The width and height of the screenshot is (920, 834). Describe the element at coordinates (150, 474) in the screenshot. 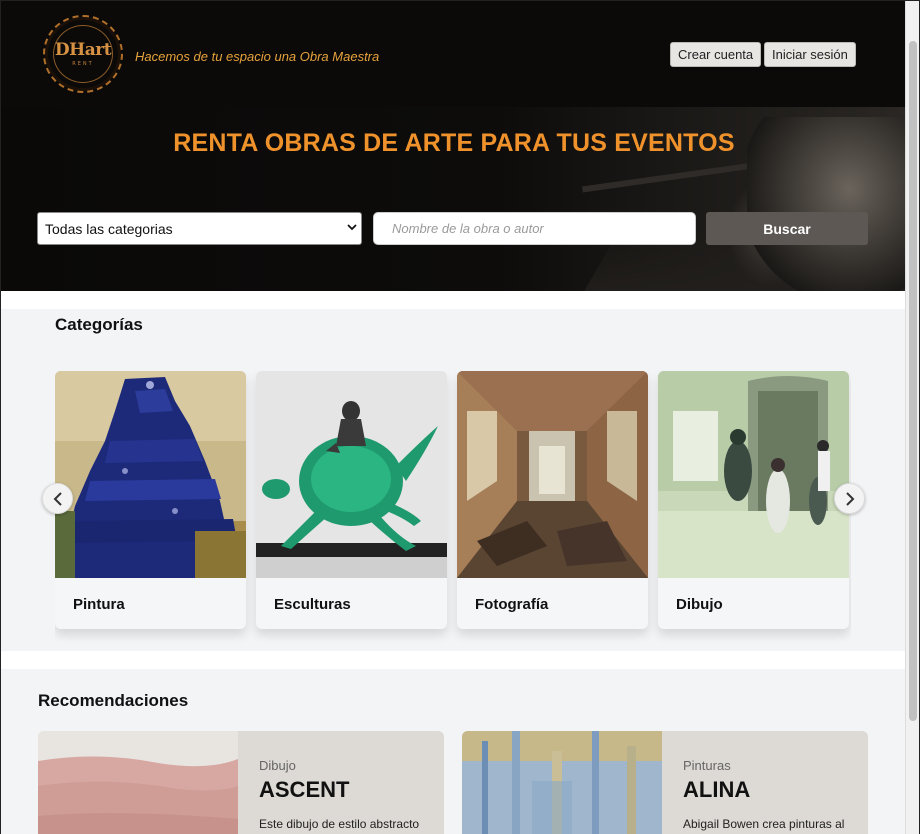

I see `painting-image` at that location.